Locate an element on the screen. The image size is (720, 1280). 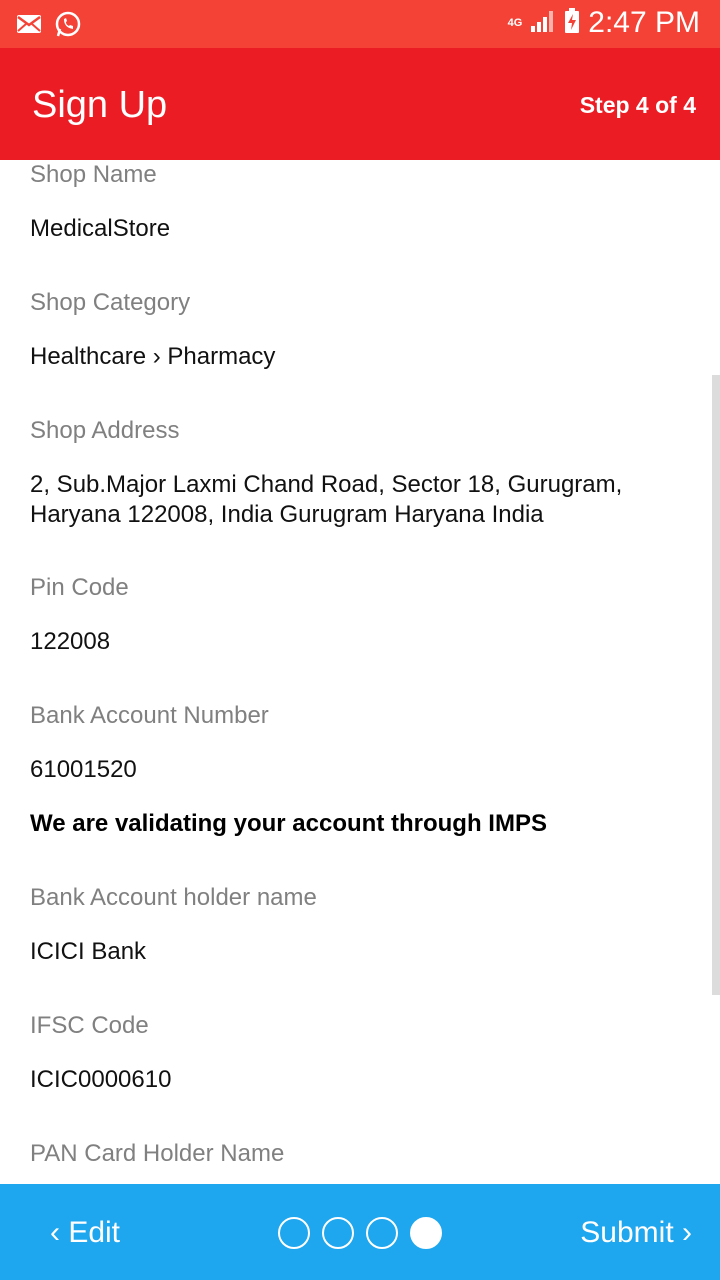
shop-category-field: Shop Category Healthcare › Pharmacy is located at coordinates (355, 330).